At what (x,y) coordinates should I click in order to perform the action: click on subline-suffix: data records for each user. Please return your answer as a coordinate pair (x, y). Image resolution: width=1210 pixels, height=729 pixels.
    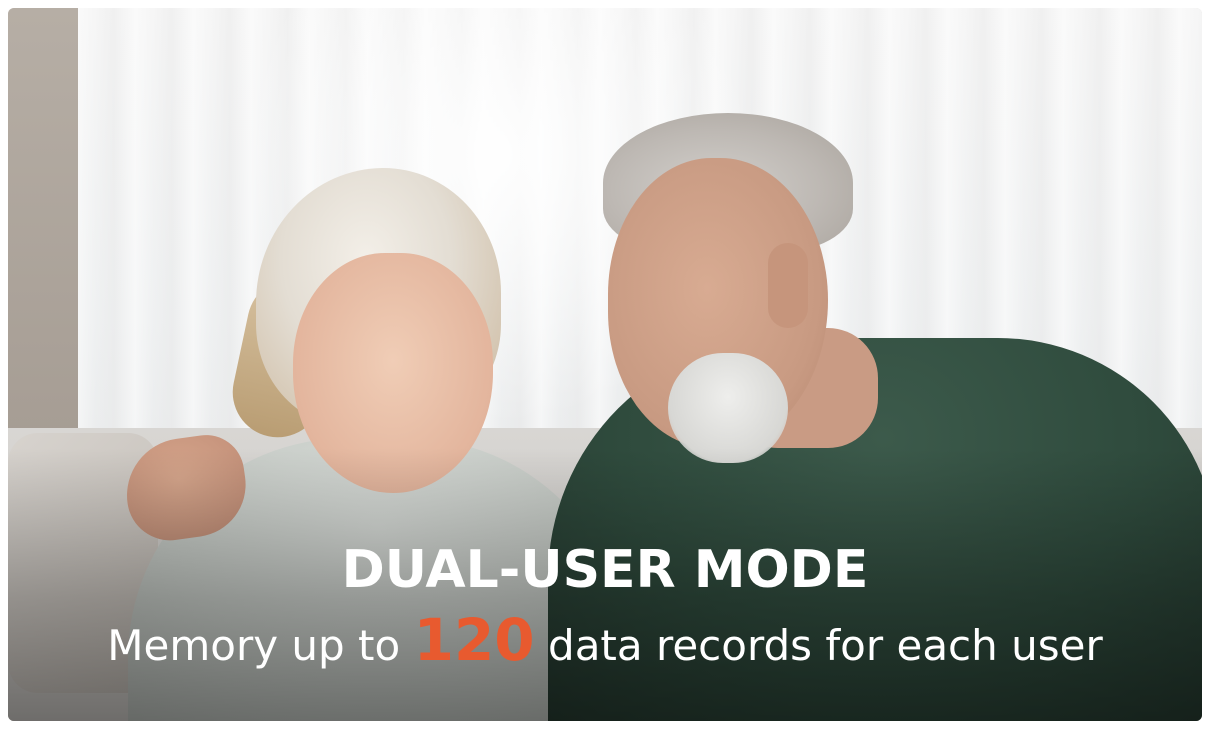
    Looking at the image, I should click on (825, 645).